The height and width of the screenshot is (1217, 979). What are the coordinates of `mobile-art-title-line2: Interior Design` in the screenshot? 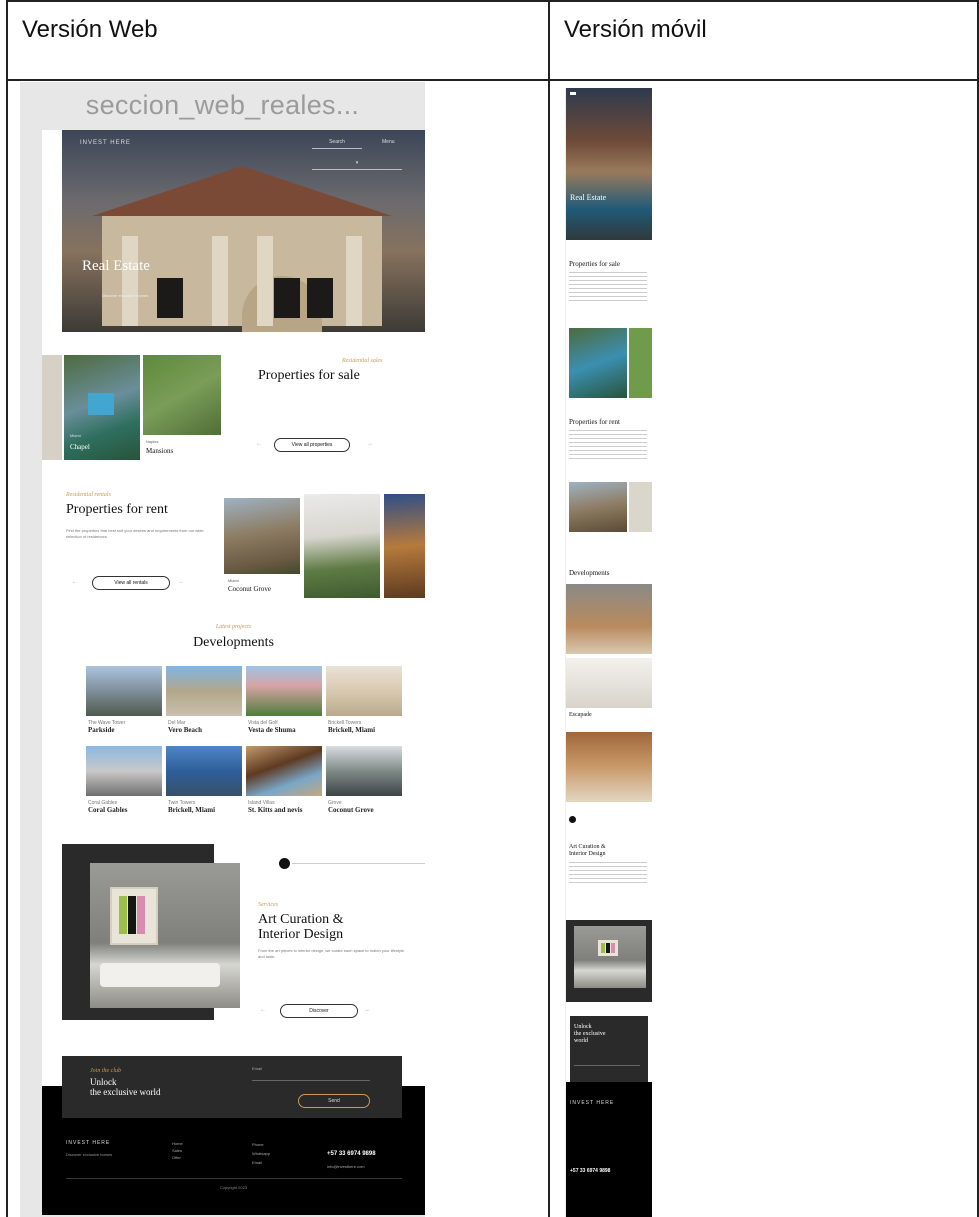 It's located at (587, 854).